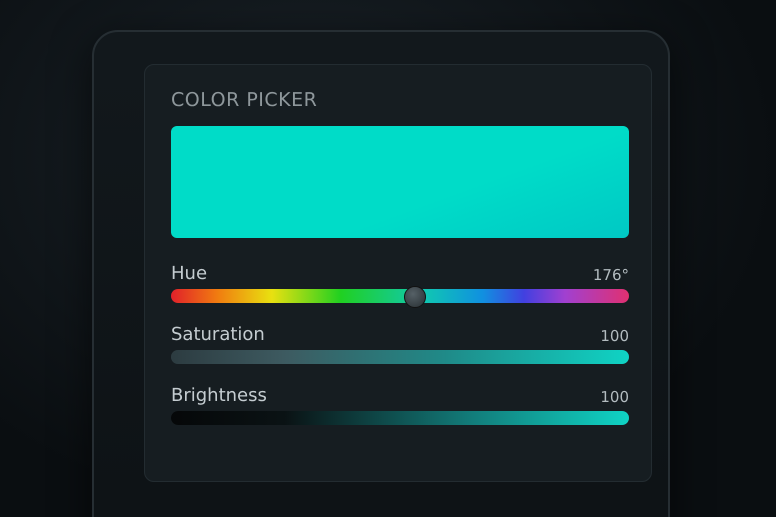 The height and width of the screenshot is (517, 776). Describe the element at coordinates (244, 101) in the screenshot. I see `panel-title: COLOR PICKER` at that location.